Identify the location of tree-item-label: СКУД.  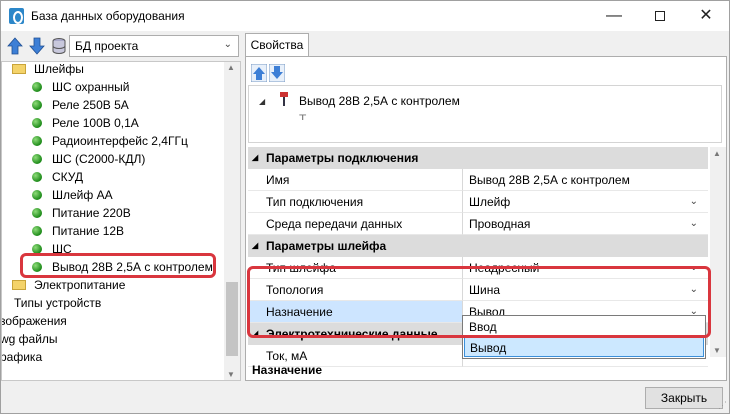
(68, 177).